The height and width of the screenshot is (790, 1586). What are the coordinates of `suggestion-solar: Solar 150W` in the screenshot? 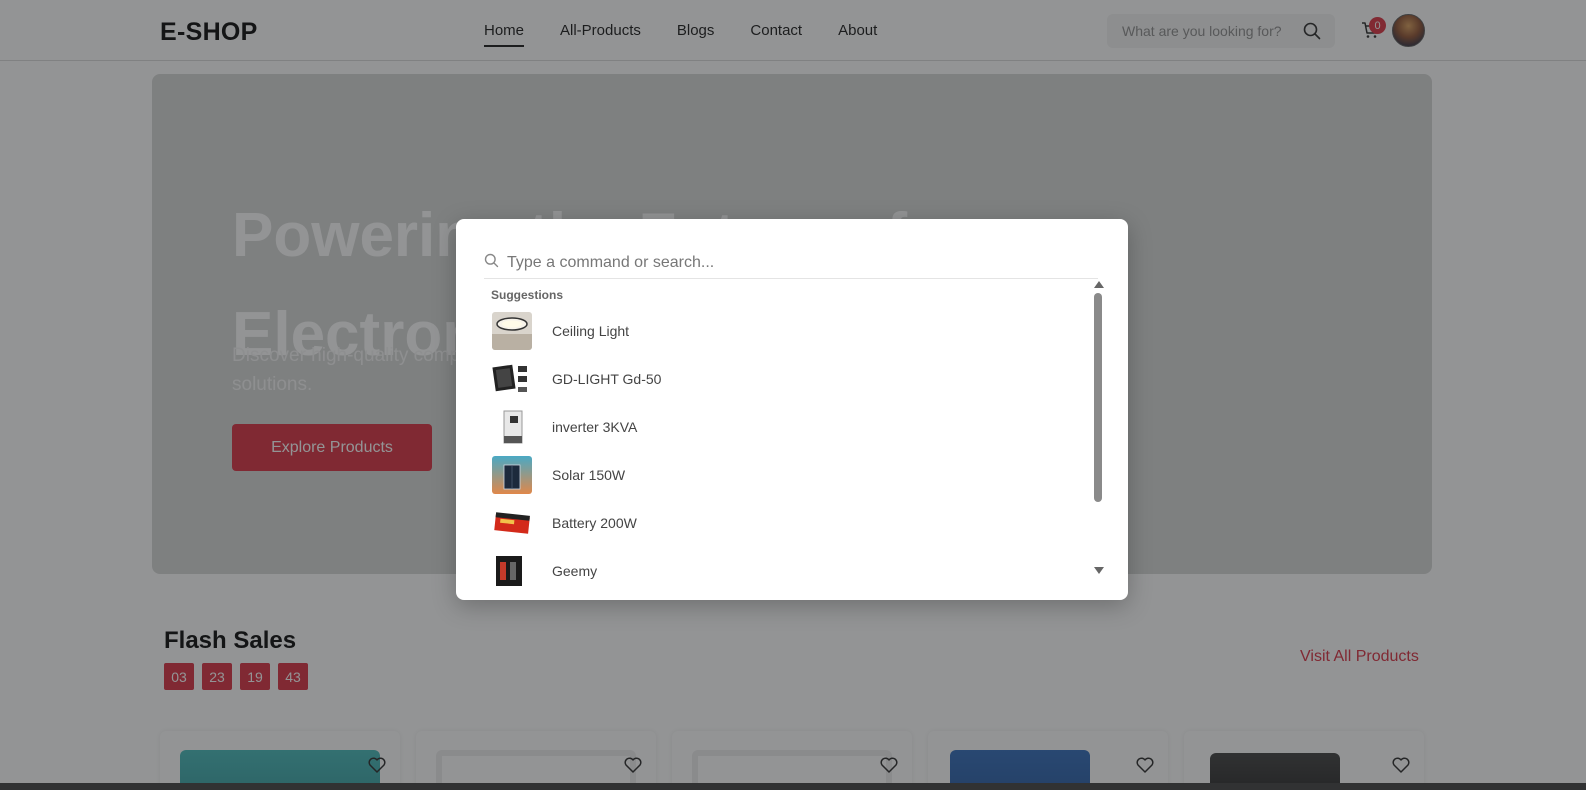 It's located at (784, 475).